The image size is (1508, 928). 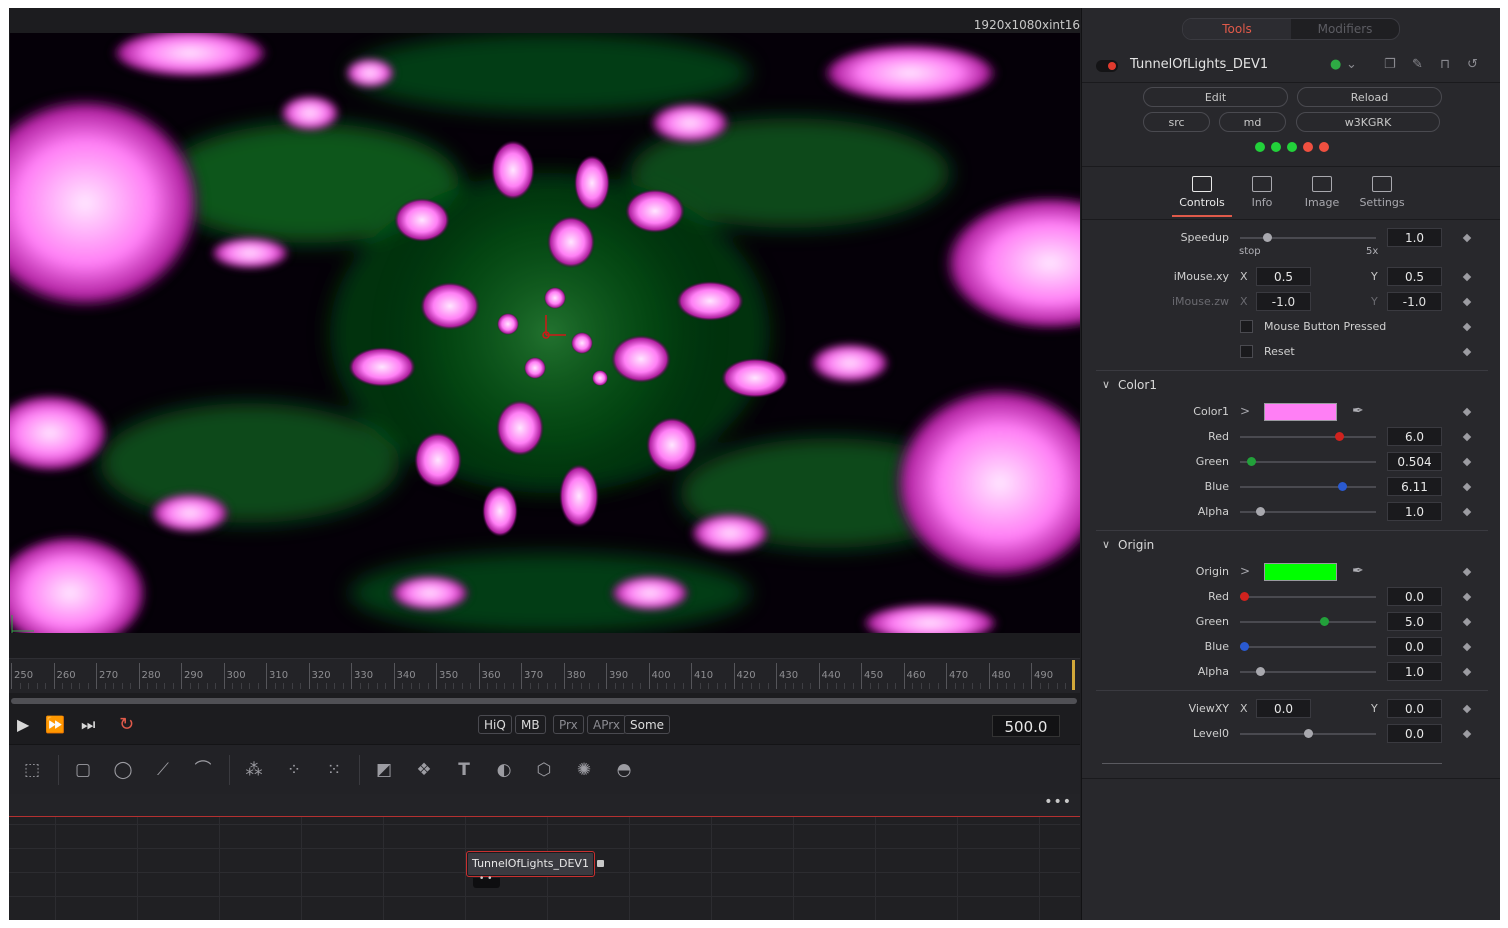 I want to click on playhead, so click(x=1073, y=675).